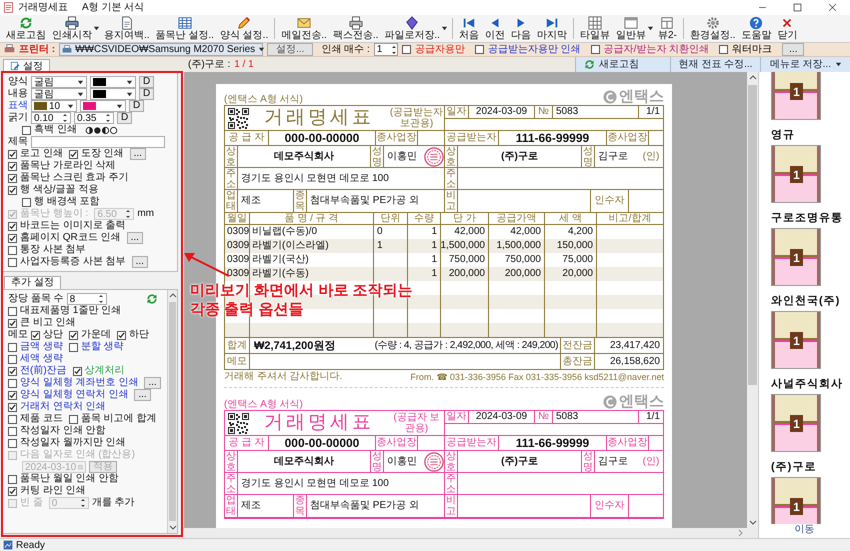  What do you see at coordinates (495, 28) in the screenshot?
I see `toolbar-button: 이전` at bounding box center [495, 28].